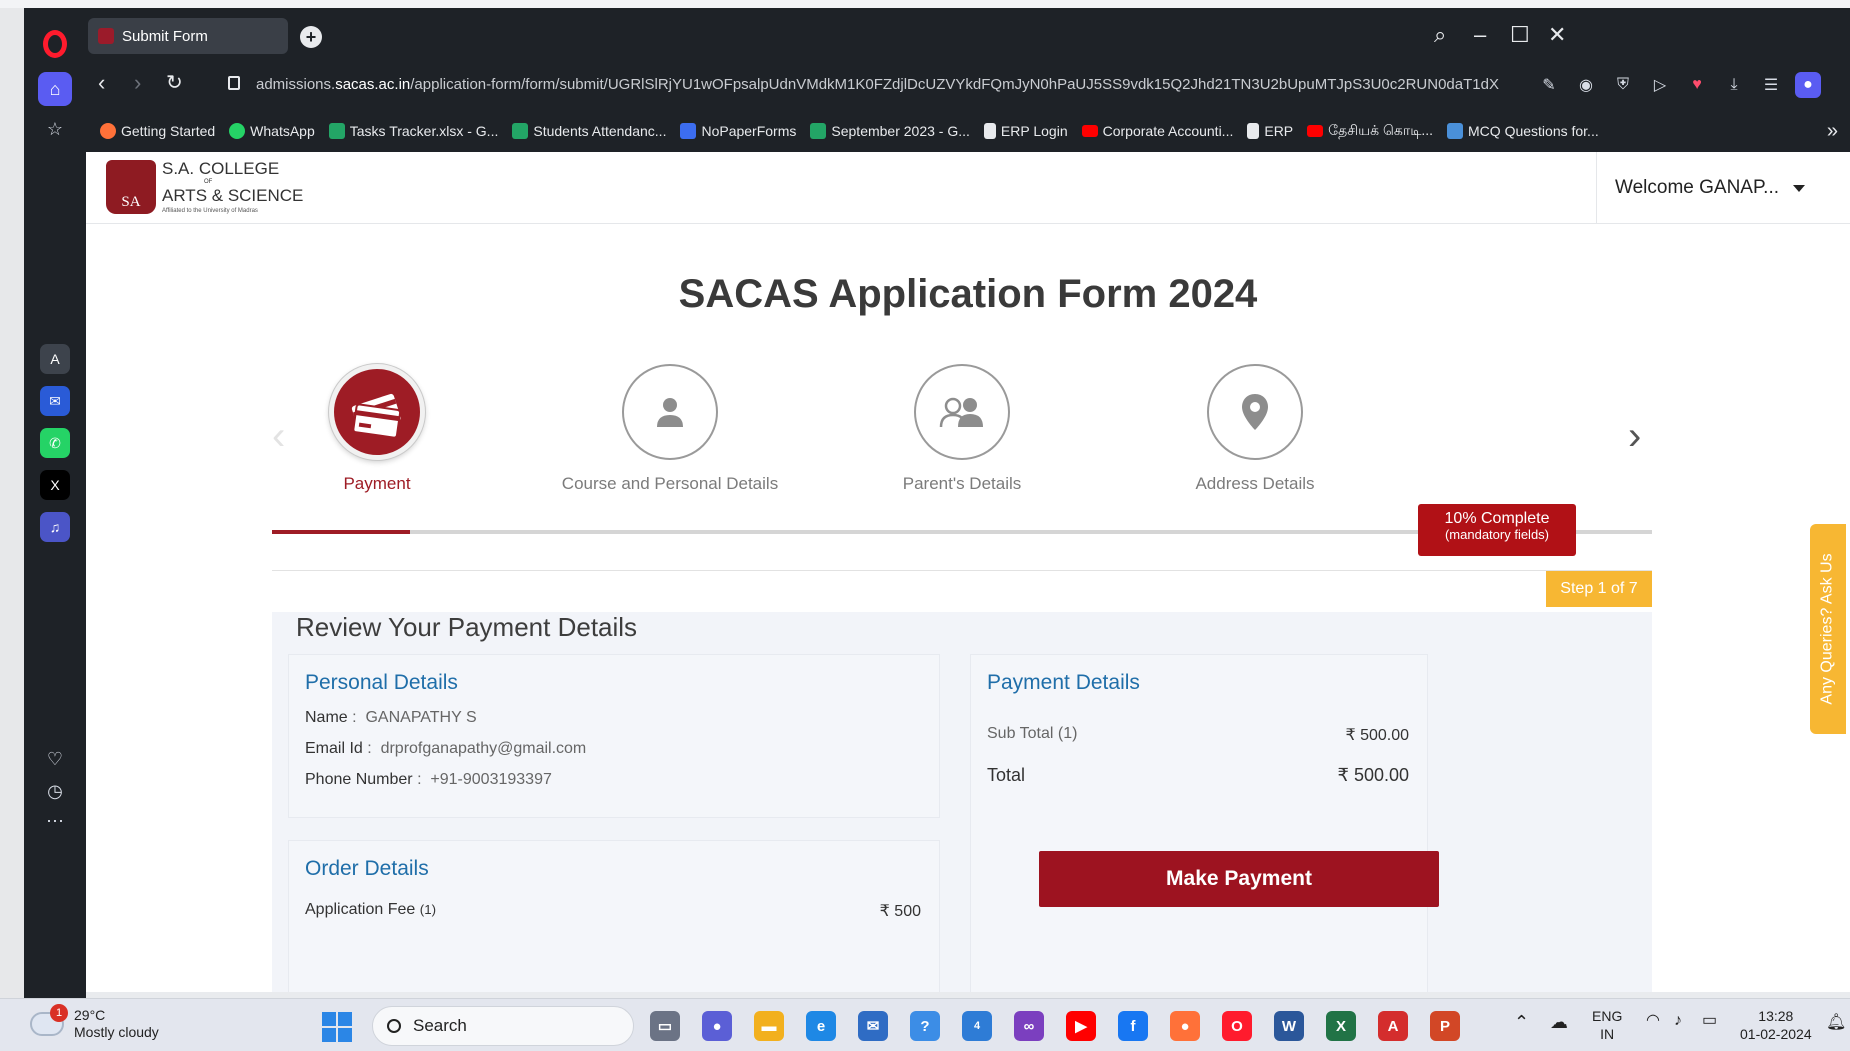  I want to click on bookmark-item: ERP, so click(1270, 131).